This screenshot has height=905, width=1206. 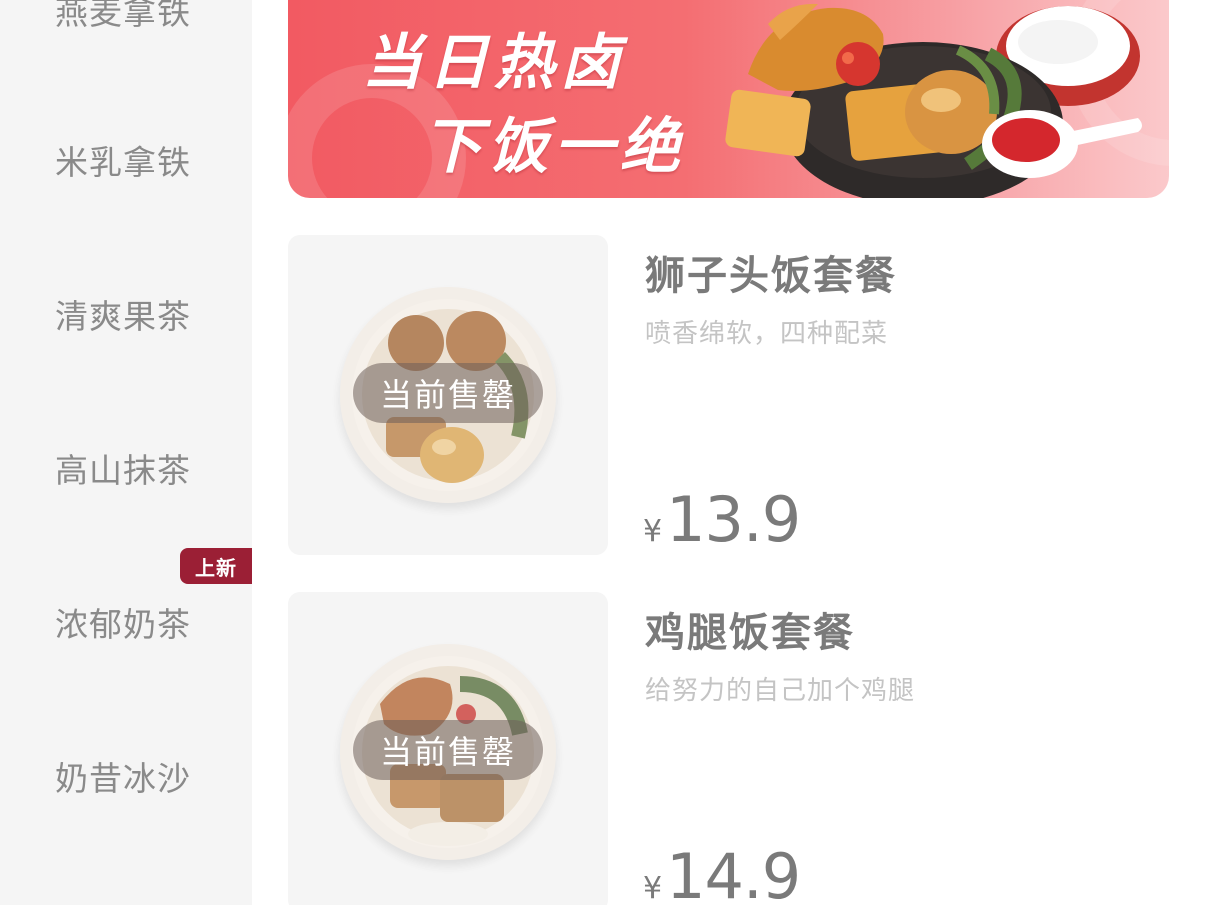 I want to click on product-description: 给努力的自己加个鸡腿, so click(x=780, y=691).